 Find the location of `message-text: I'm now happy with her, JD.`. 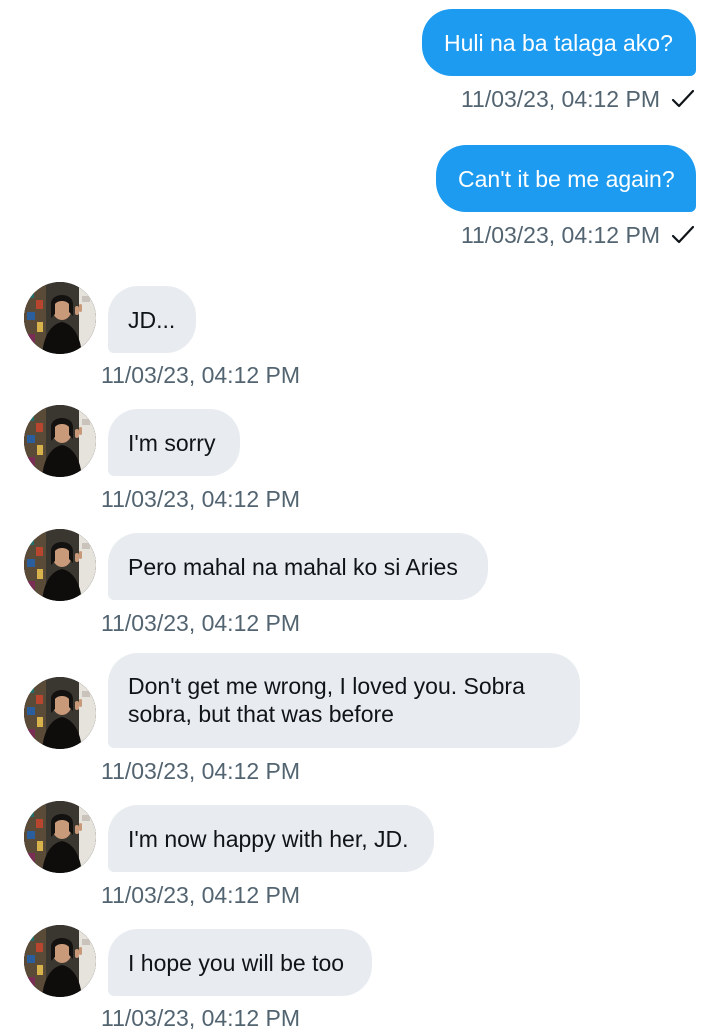

message-text: I'm now happy with her, JD. is located at coordinates (268, 838).